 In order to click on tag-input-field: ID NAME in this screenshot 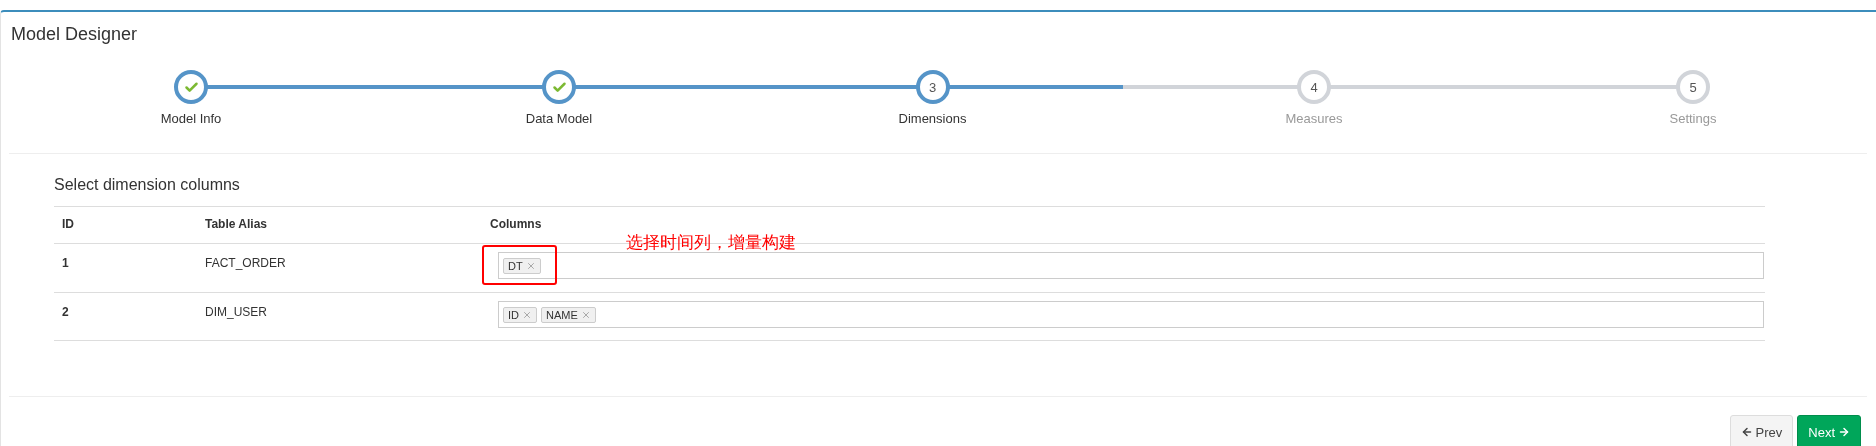, I will do `click(1131, 314)`.